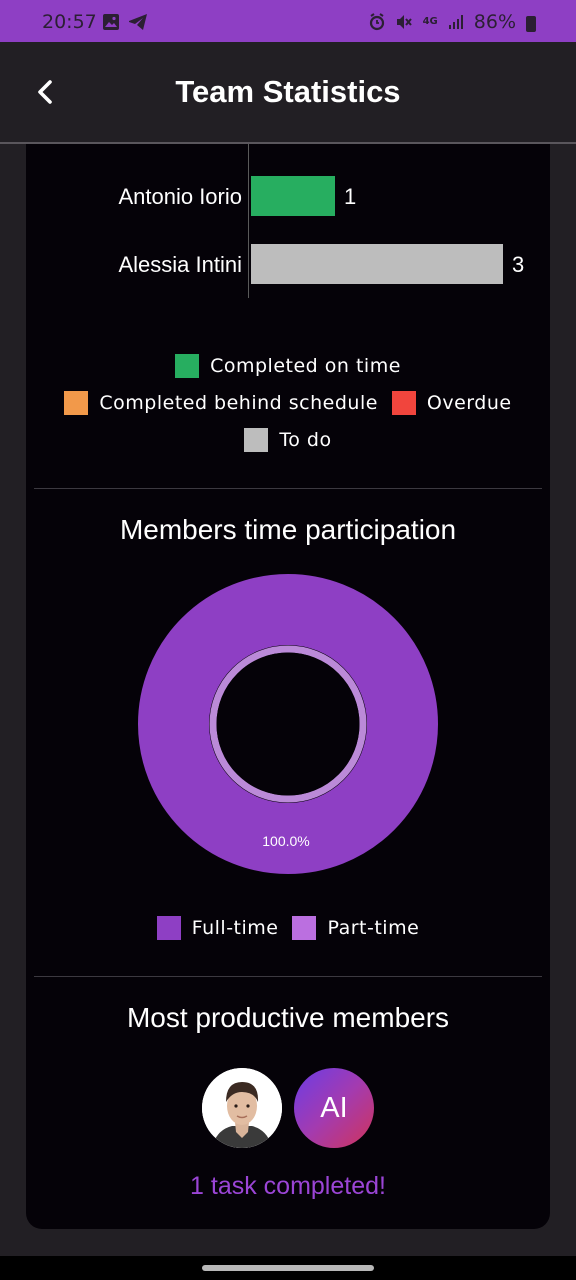 The image size is (576, 1280). Describe the element at coordinates (350, 196) in the screenshot. I see `bar-total-label: 1` at that location.